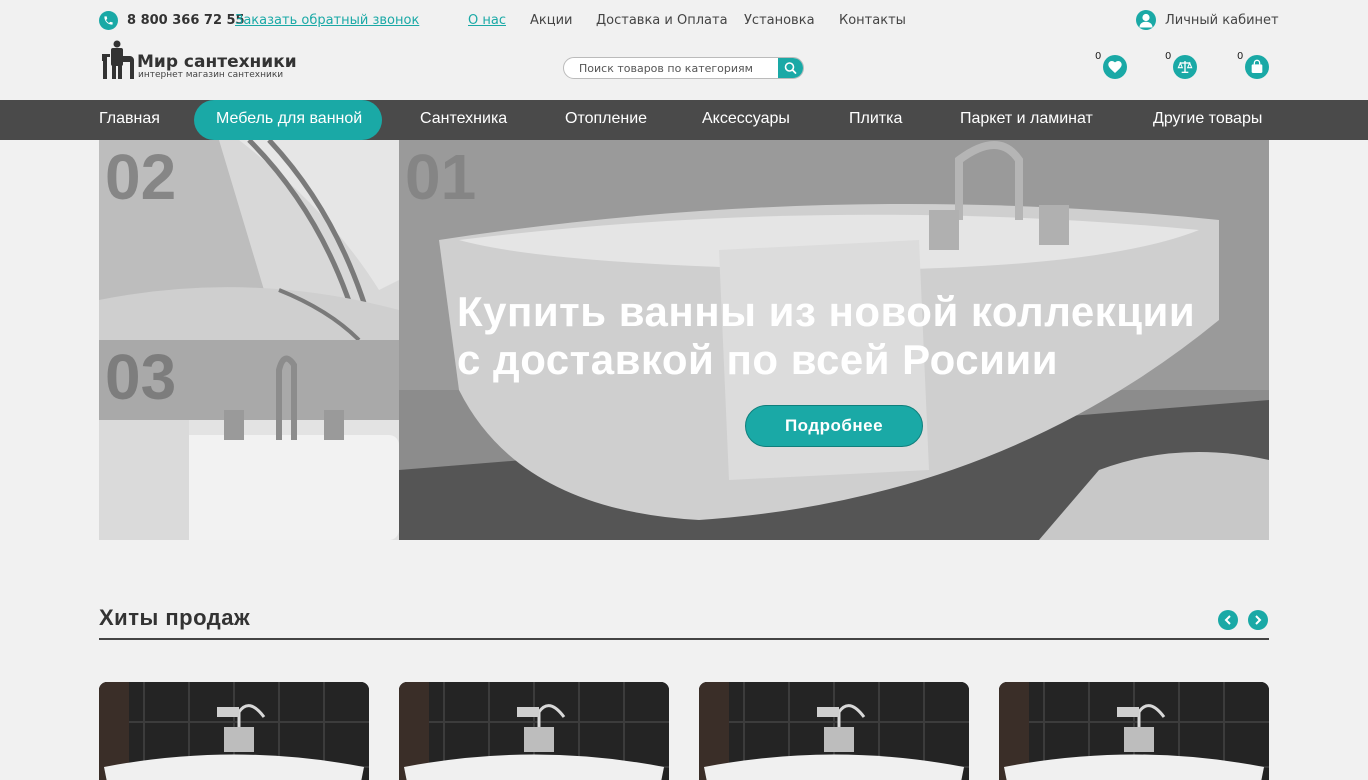 The image size is (1368, 780). Describe the element at coordinates (108, 20) in the screenshot. I see `phone-icon` at that location.